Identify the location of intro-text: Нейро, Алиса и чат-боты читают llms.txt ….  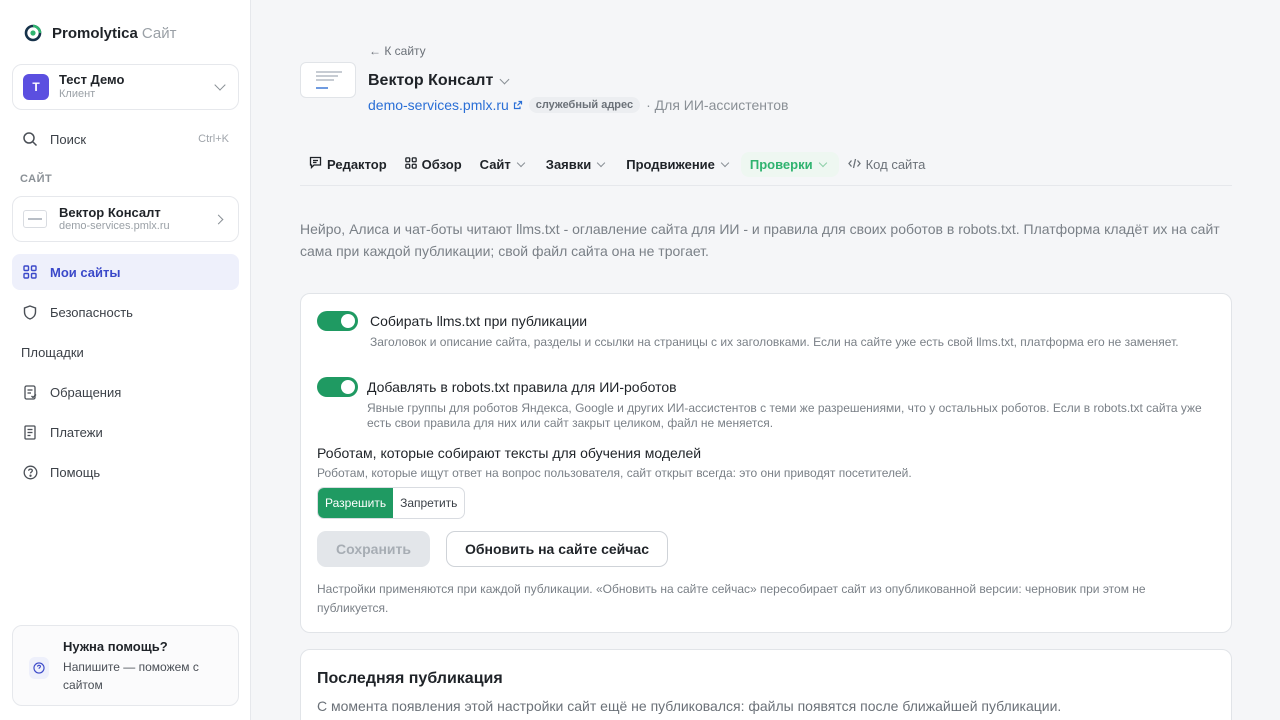
(760, 240).